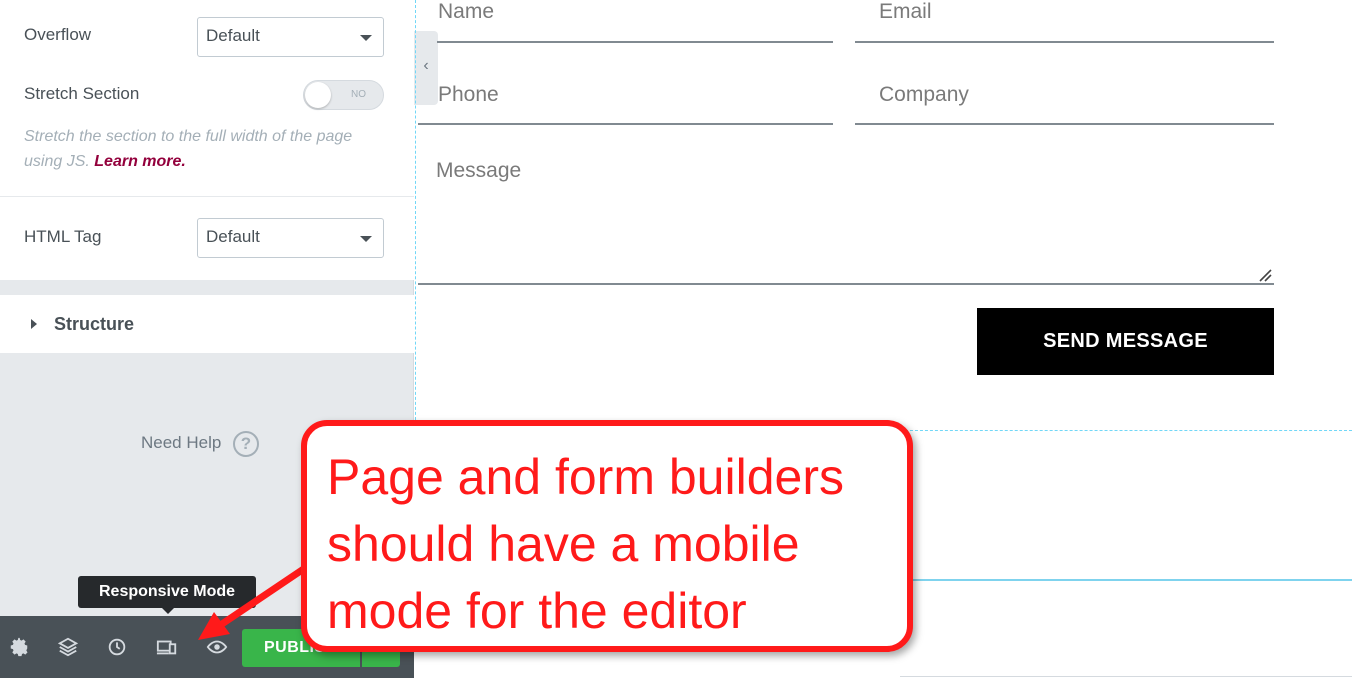 Image resolution: width=1352 pixels, height=678 pixels. Describe the element at coordinates (117, 647) in the screenshot. I see `history-icon` at that location.